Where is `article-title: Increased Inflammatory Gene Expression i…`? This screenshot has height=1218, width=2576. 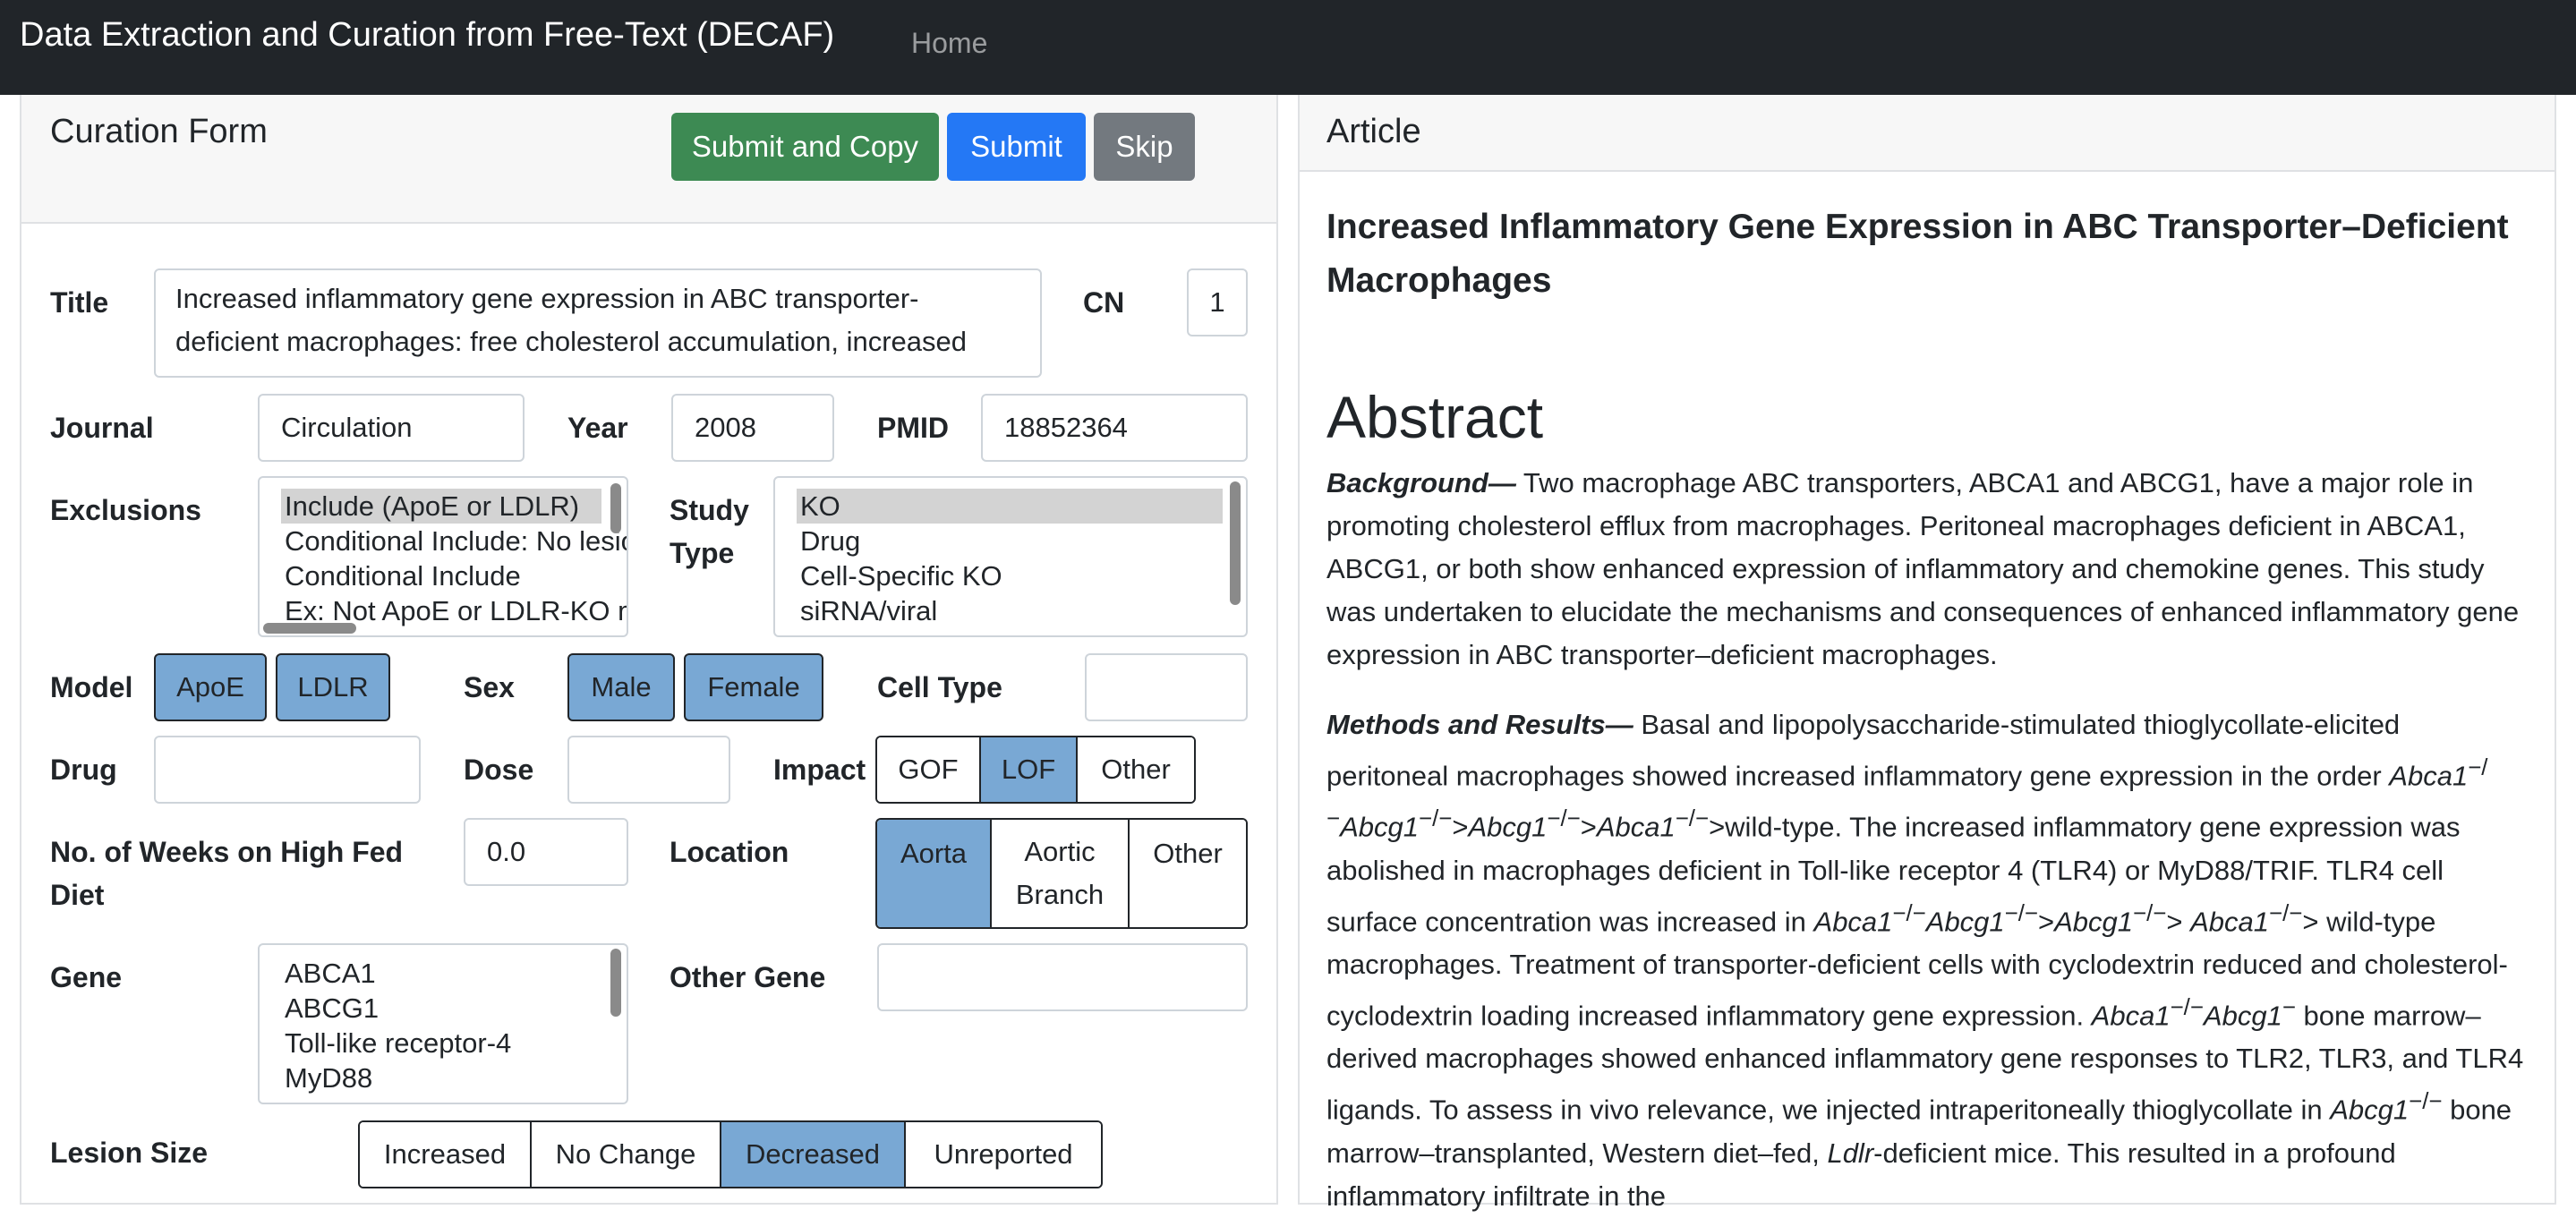 article-title: Increased Inflammatory Gene Expression i… is located at coordinates (1917, 254).